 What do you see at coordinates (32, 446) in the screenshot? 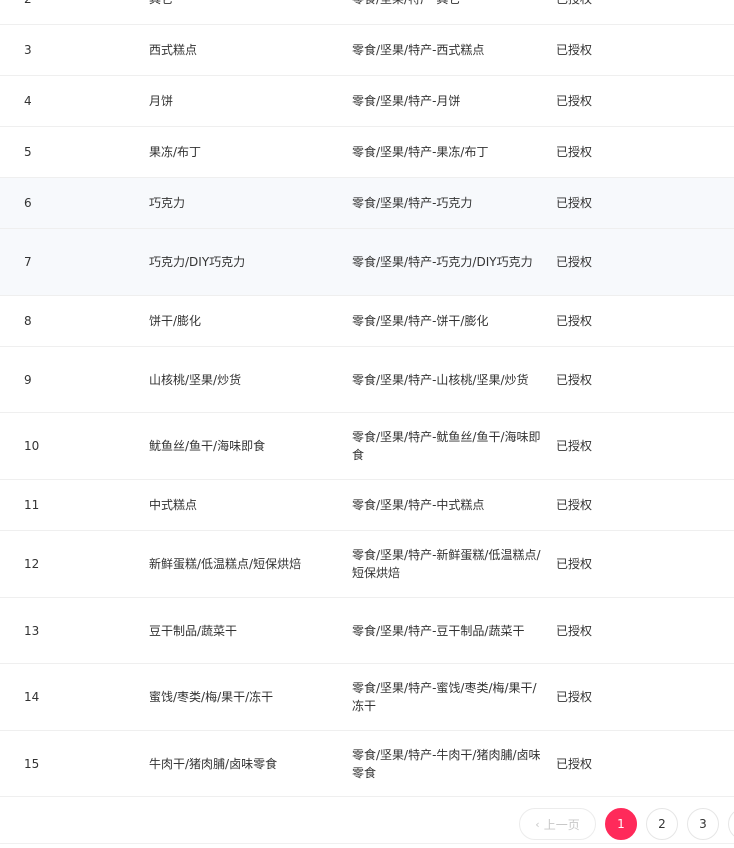
I see `row-index: 10` at bounding box center [32, 446].